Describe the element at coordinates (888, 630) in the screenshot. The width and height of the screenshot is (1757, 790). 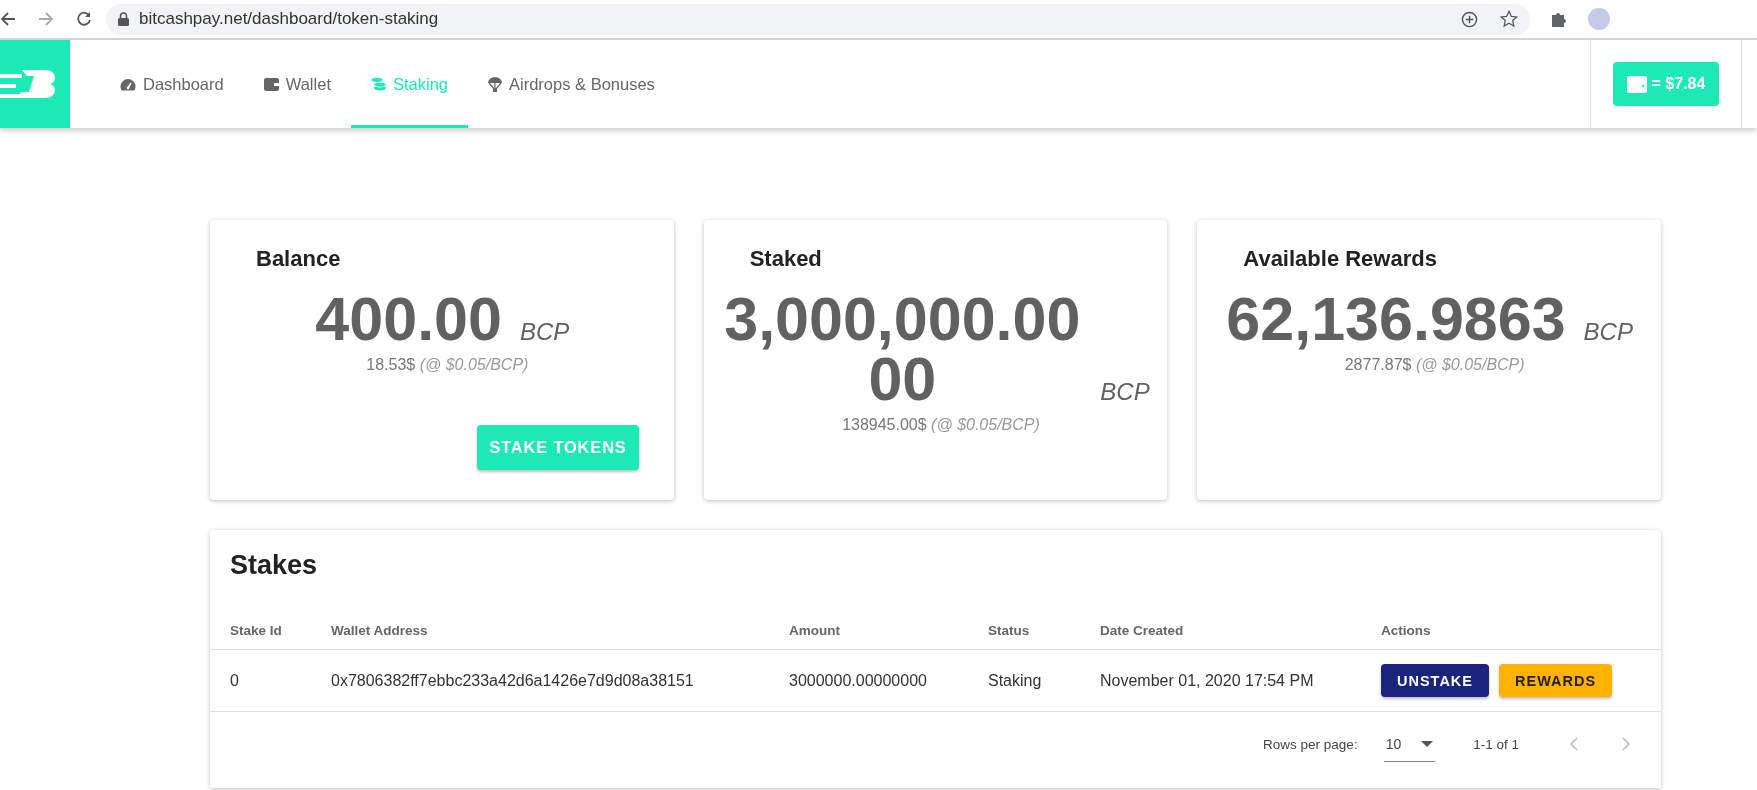
I see `column-header: Amount` at that location.